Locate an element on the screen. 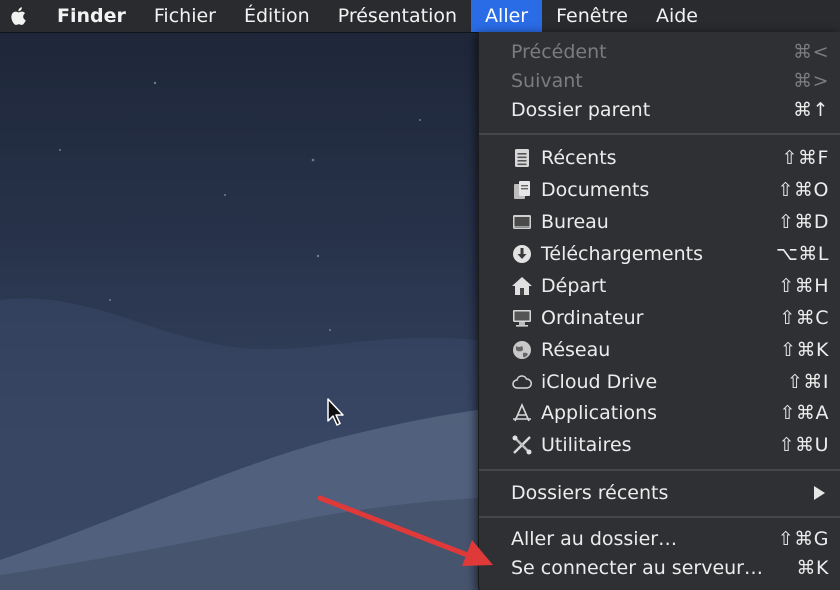 The image size is (840, 590). menubar-aide: Aide is located at coordinates (677, 16).